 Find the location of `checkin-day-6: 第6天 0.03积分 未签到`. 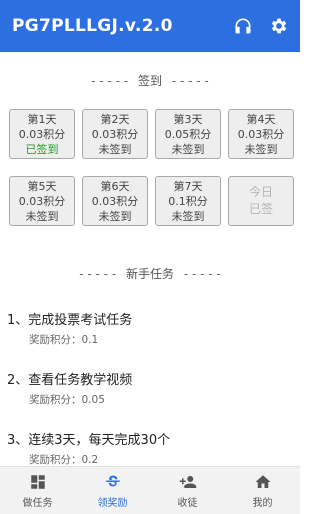

checkin-day-6: 第6天 0.03积分 未签到 is located at coordinates (115, 201).